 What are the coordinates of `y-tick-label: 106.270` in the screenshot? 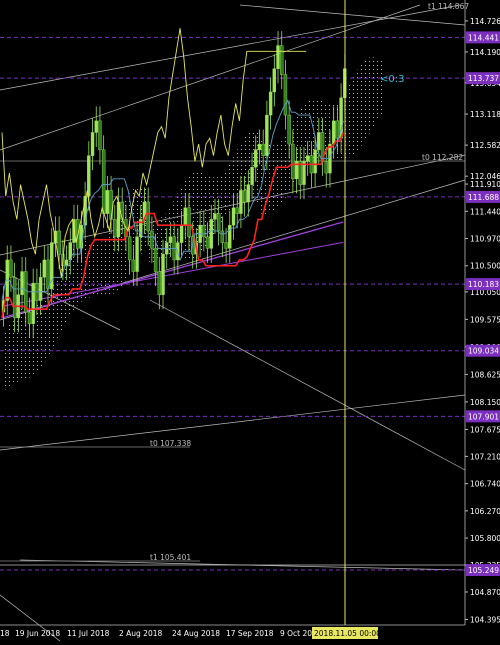 It's located at (485, 511).